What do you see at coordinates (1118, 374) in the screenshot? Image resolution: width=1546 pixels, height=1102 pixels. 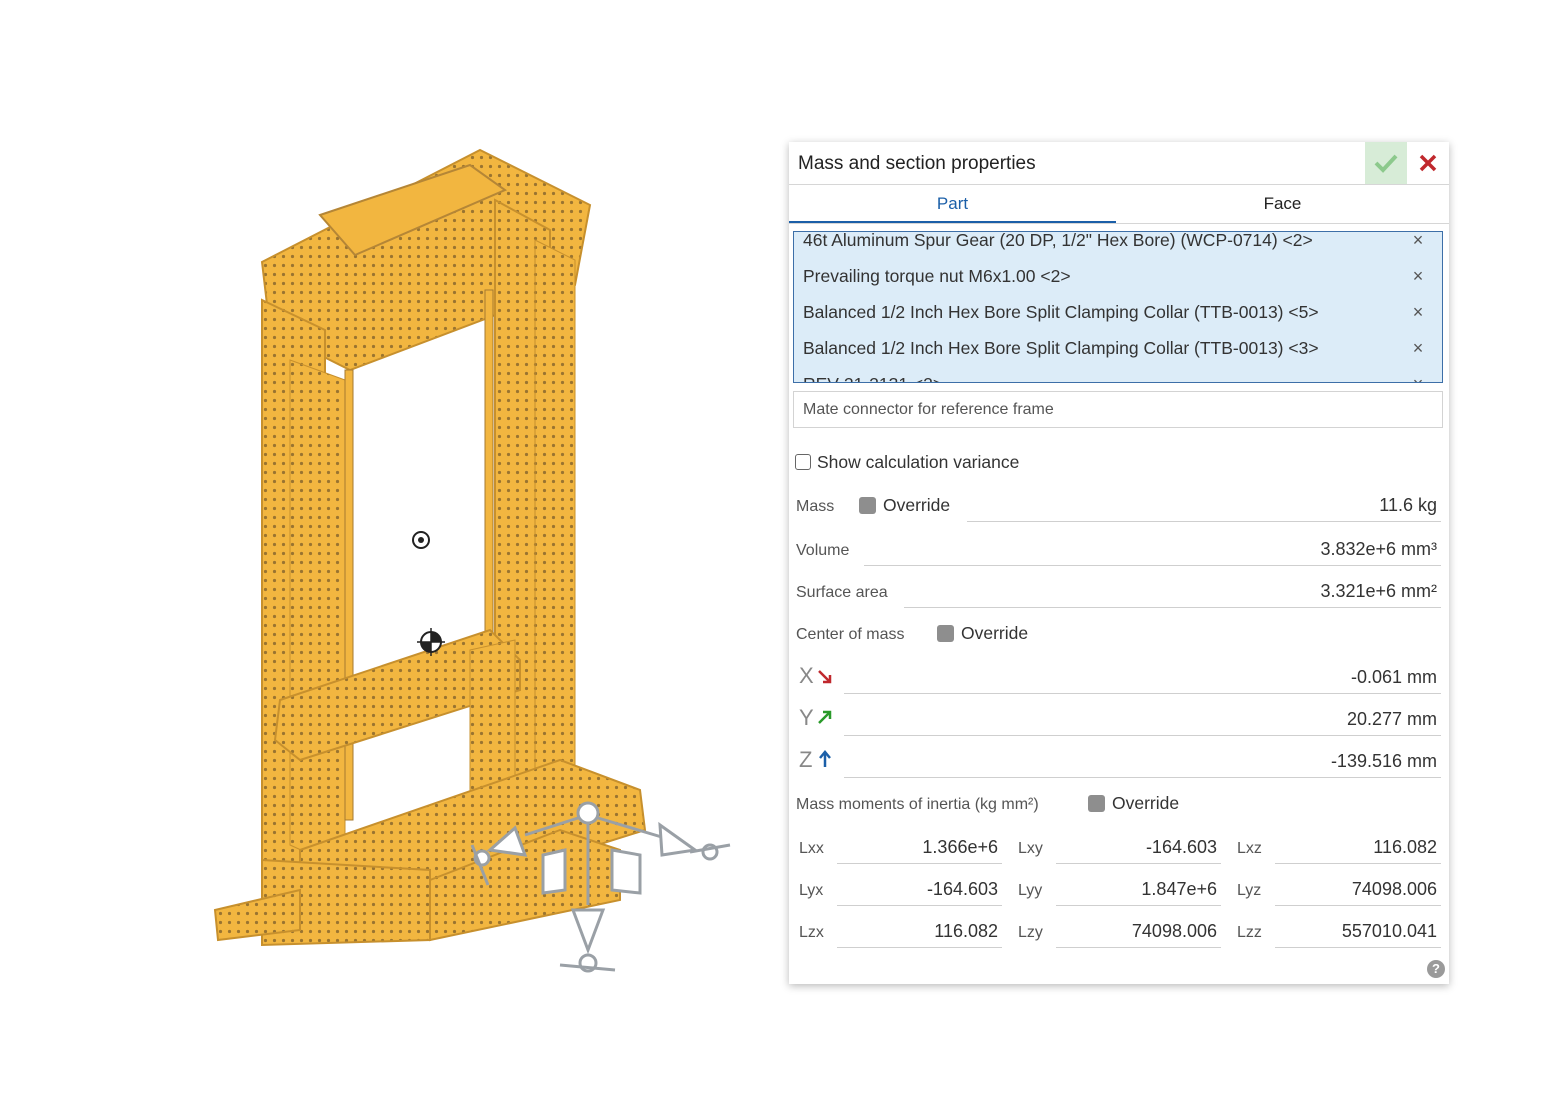 I see `list-item: REV-21-2131 <2> ×` at bounding box center [1118, 374].